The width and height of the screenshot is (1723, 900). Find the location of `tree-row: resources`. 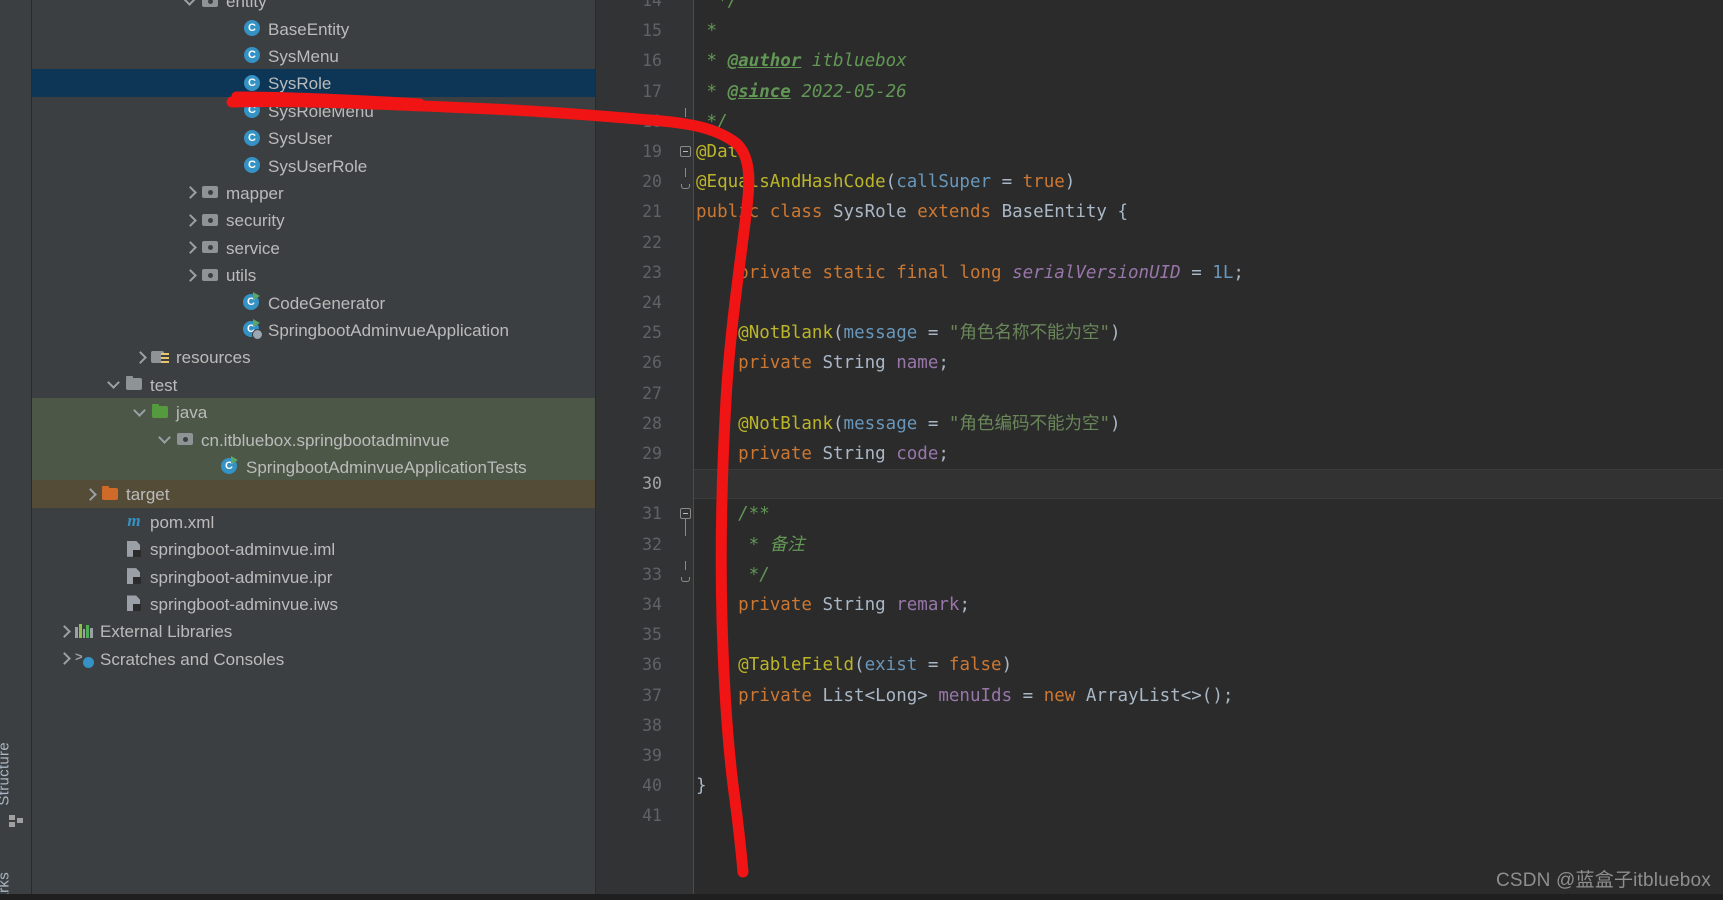

tree-row: resources is located at coordinates (313, 356).